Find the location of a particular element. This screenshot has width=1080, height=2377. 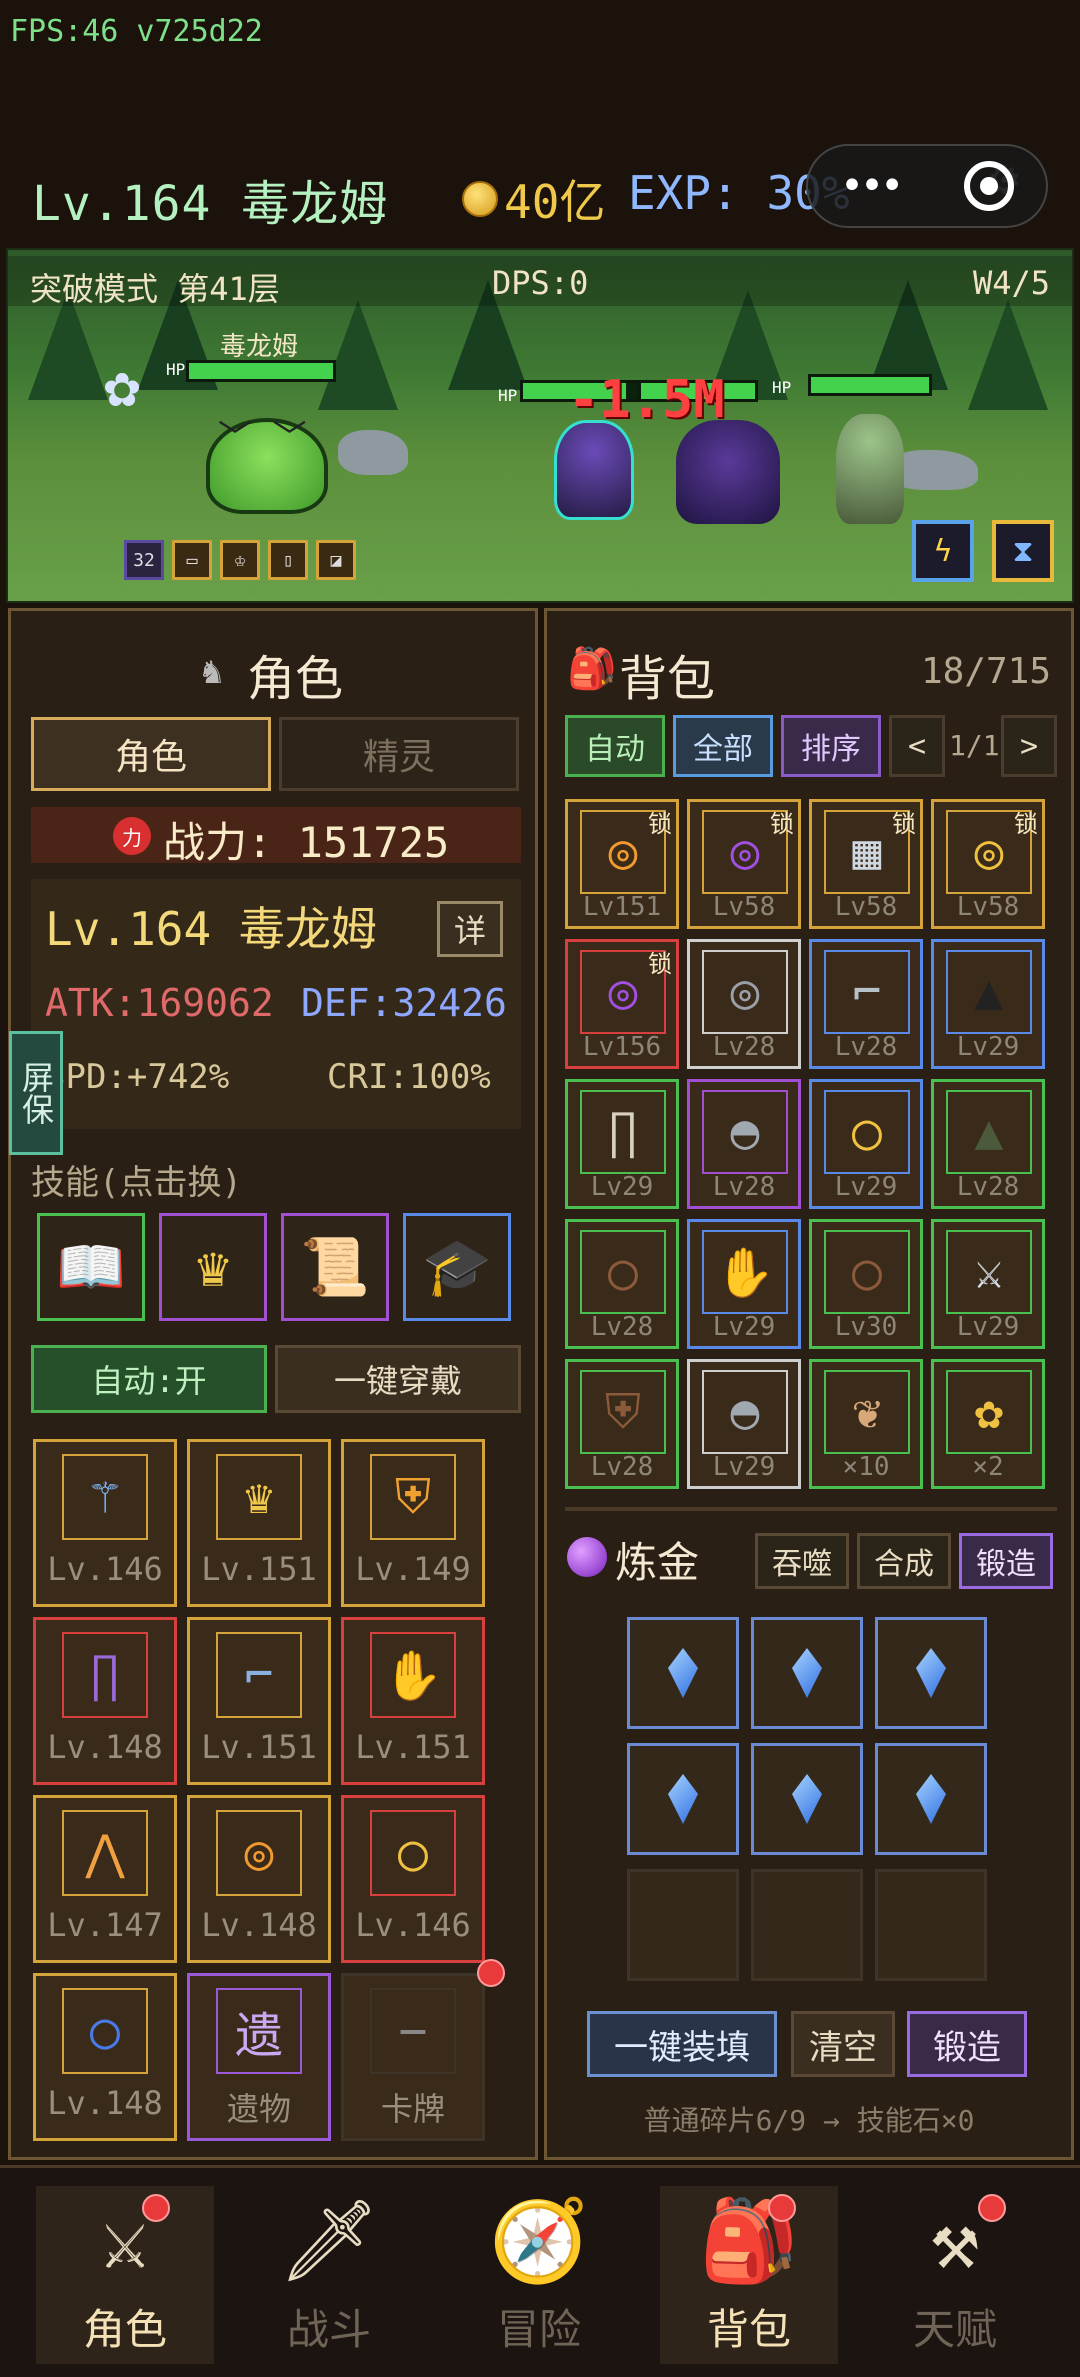

screensaver-button: 屏保 is located at coordinates (36, 1093).